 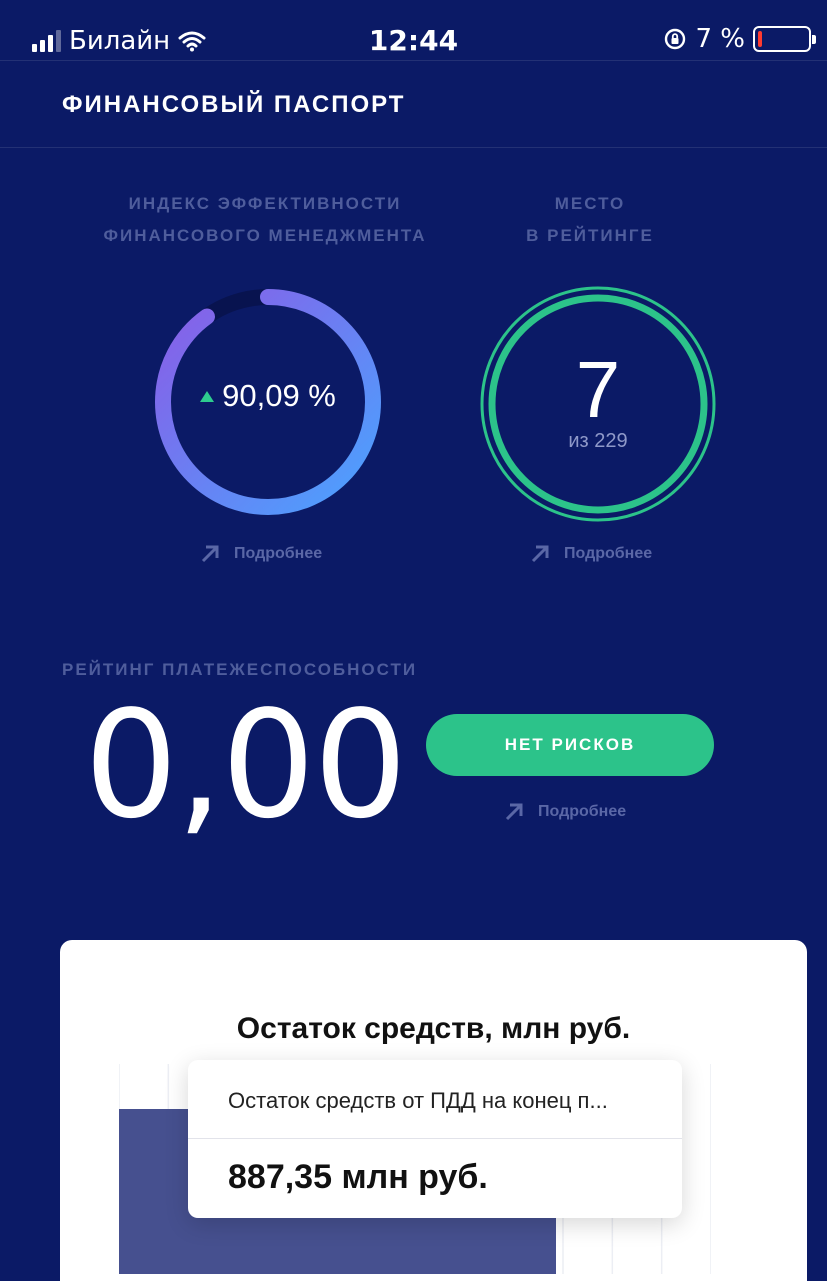 I want to click on solvency-more-link: Подробнее, so click(x=564, y=812).